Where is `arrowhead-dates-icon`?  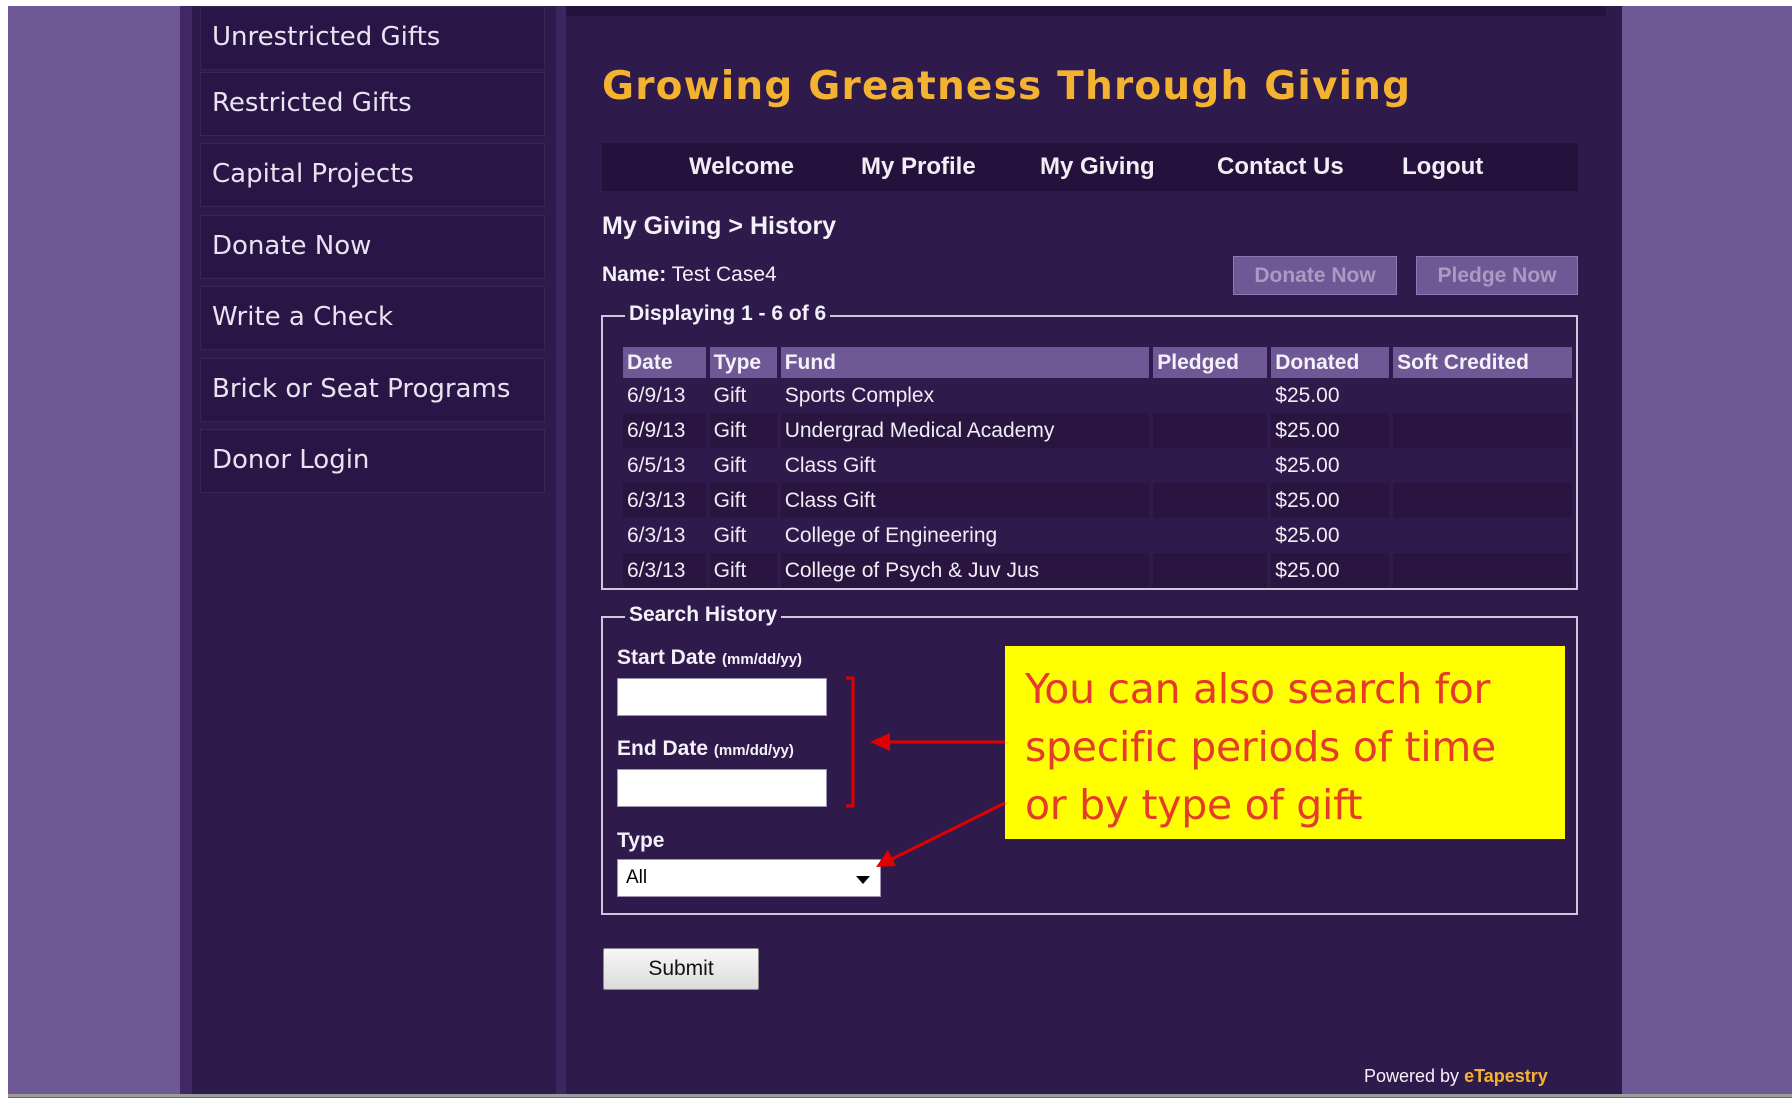 arrowhead-dates-icon is located at coordinates (880, 742).